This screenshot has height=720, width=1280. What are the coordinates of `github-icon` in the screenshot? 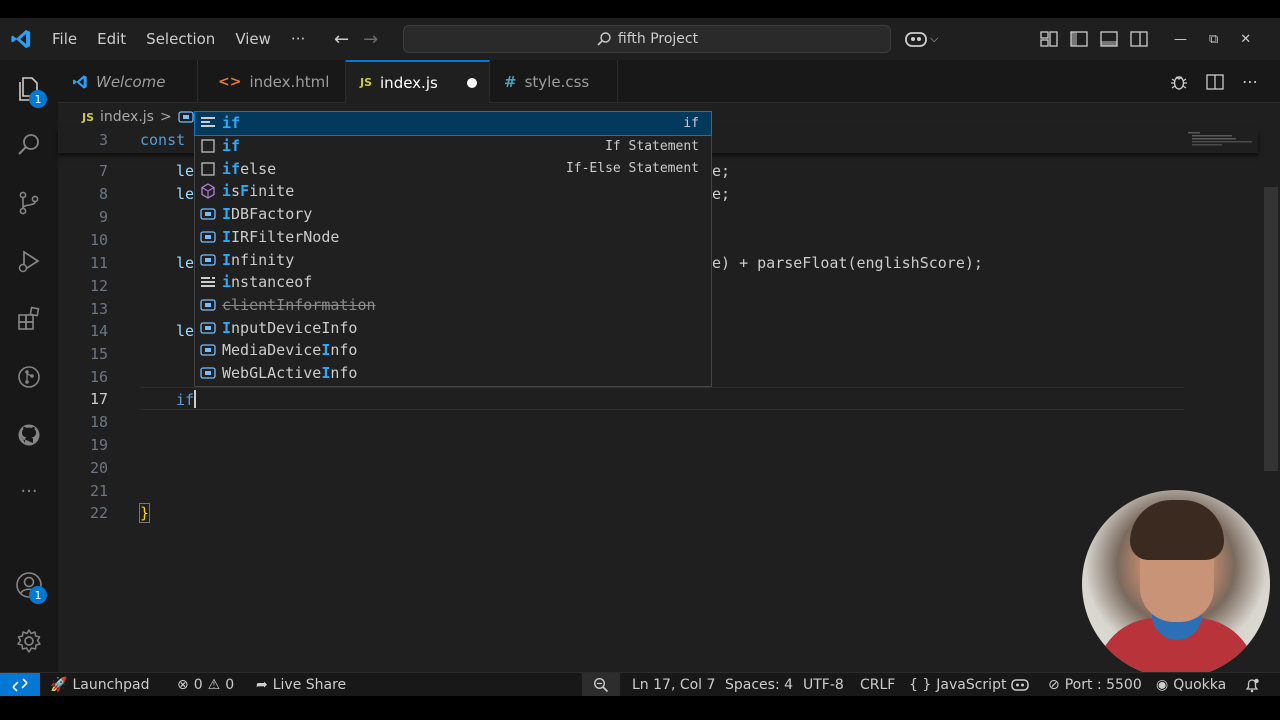 It's located at (29, 435).